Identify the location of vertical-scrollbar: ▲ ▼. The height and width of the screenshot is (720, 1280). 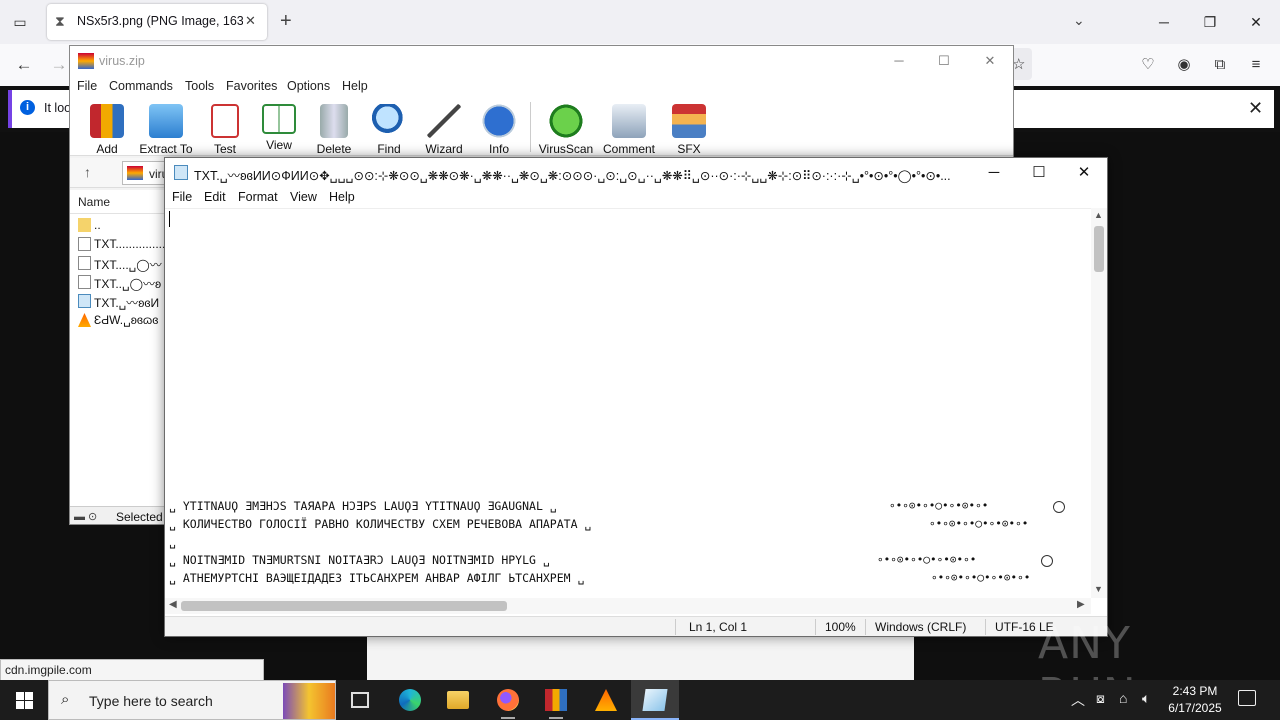
(1099, 403).